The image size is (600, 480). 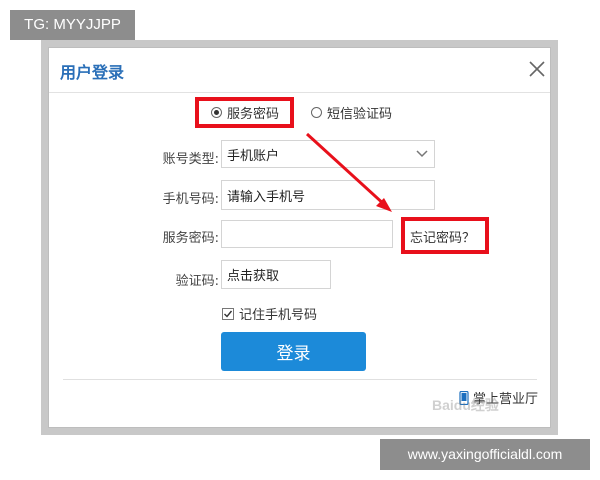 What do you see at coordinates (266, 197) in the screenshot?
I see `phone-placeholder: 请输入手机号` at bounding box center [266, 197].